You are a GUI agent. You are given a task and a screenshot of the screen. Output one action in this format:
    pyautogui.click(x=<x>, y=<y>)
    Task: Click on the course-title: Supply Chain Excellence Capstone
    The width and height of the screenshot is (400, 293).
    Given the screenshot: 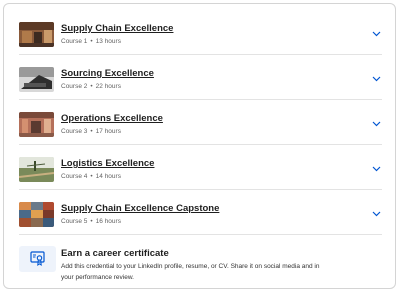 What is the action you would take?
    pyautogui.click(x=140, y=208)
    